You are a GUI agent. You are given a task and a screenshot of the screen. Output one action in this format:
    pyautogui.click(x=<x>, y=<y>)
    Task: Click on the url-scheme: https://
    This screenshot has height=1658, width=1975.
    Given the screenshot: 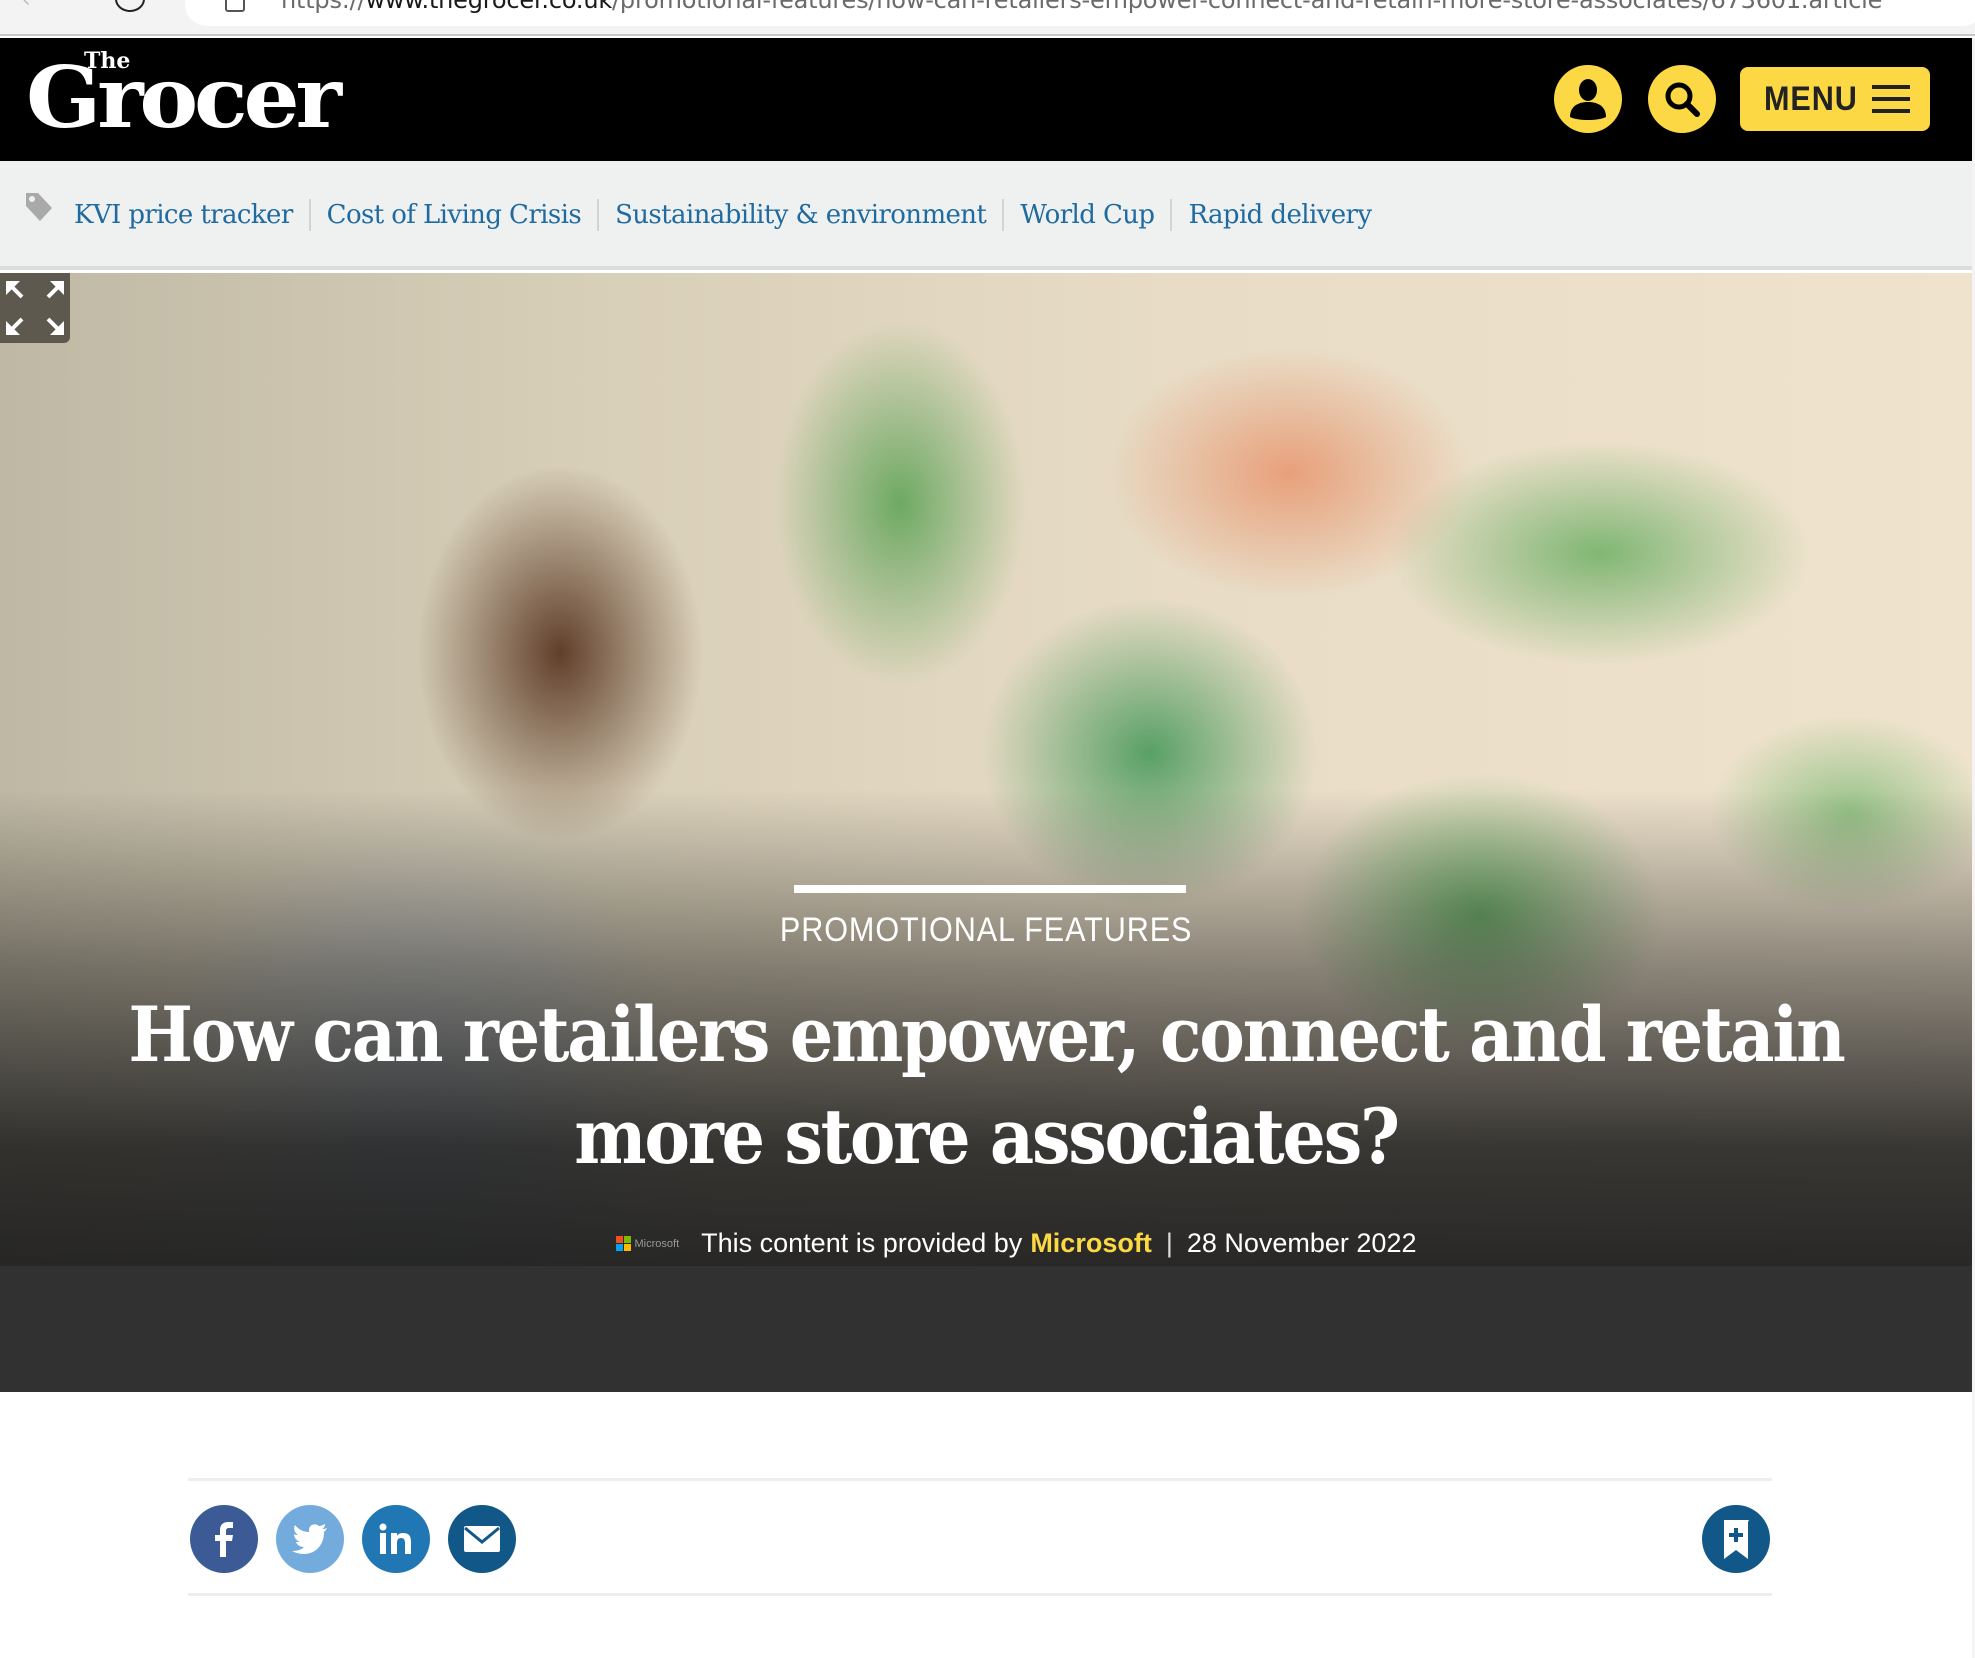 What is the action you would take?
    pyautogui.click(x=323, y=7)
    